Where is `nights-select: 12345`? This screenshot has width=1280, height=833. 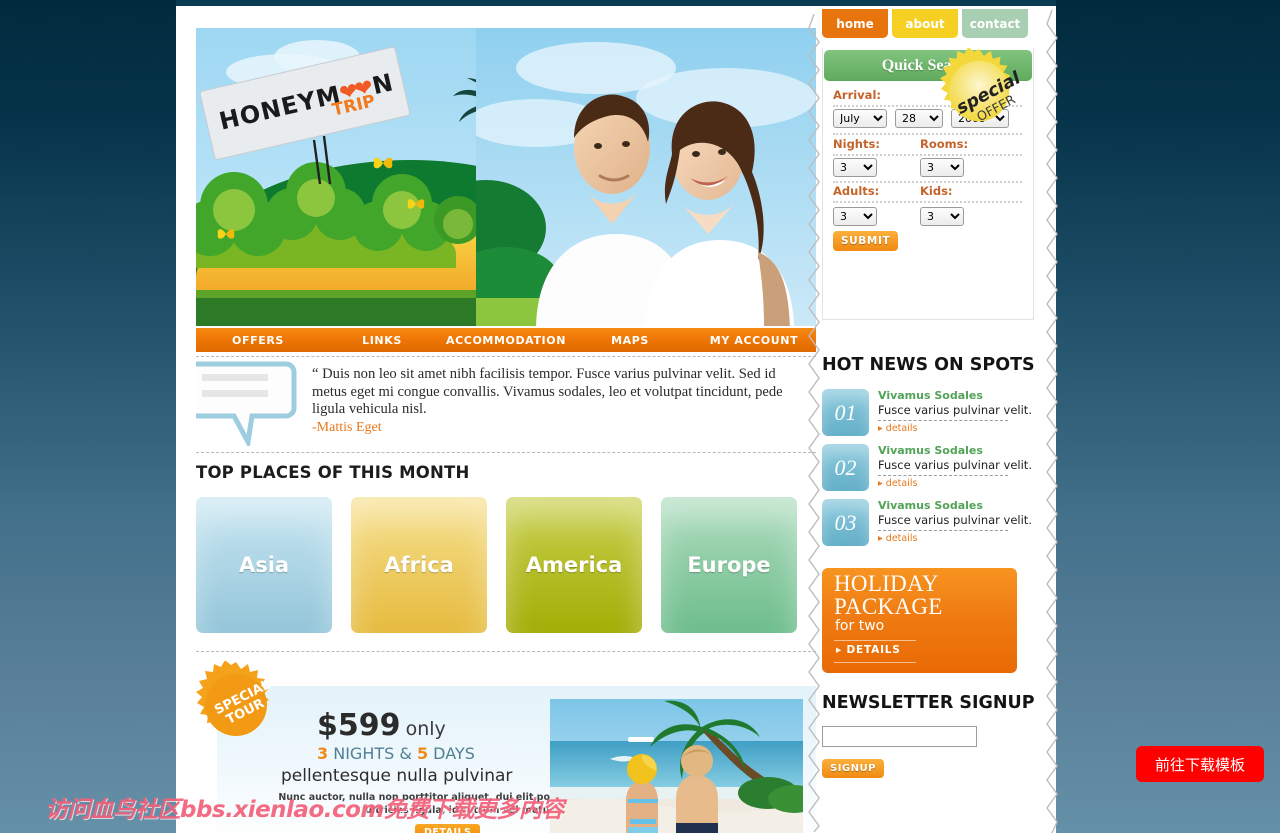
nights-select: 12345 is located at coordinates (855, 167).